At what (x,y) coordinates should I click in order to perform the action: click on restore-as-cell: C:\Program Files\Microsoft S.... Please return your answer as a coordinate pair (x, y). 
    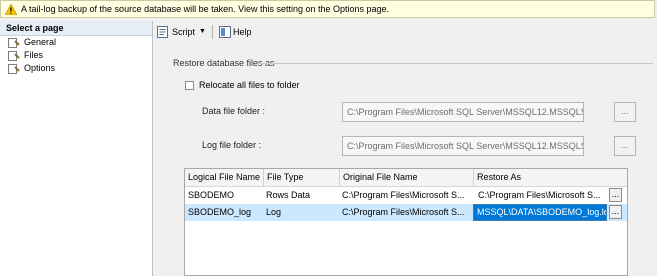
    Looking at the image, I should click on (541, 195).